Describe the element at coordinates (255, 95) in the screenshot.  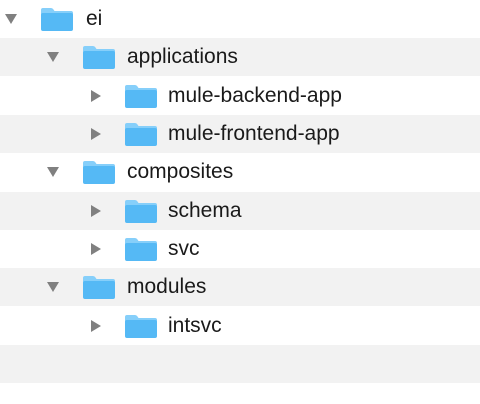
I see `tree-item-label: mule-backend-app` at that location.